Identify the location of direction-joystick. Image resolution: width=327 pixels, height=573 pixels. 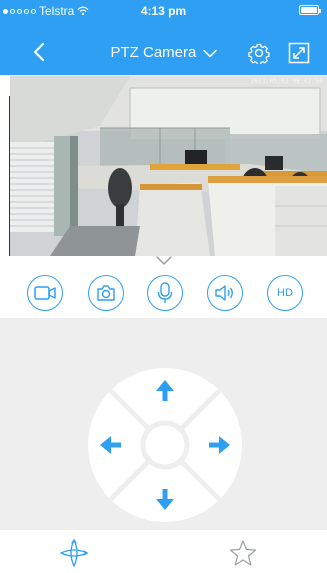
(165, 445).